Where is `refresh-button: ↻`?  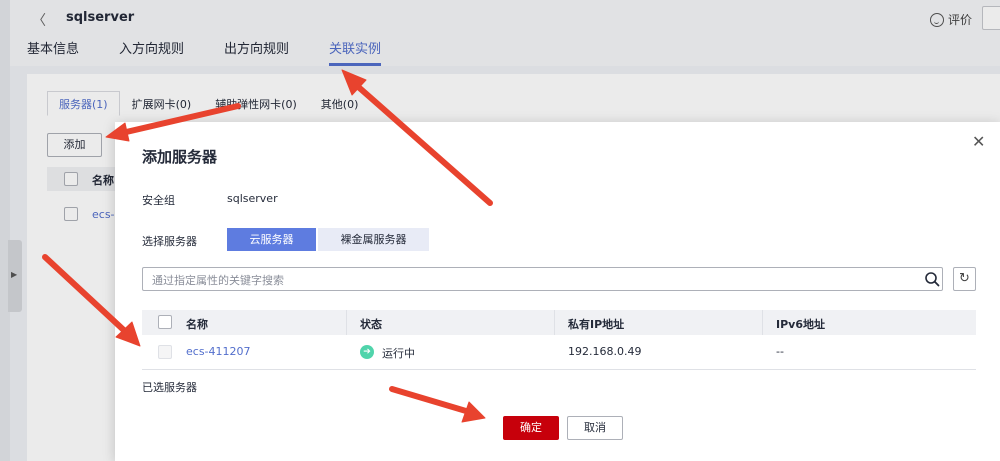 refresh-button: ↻ is located at coordinates (964, 279).